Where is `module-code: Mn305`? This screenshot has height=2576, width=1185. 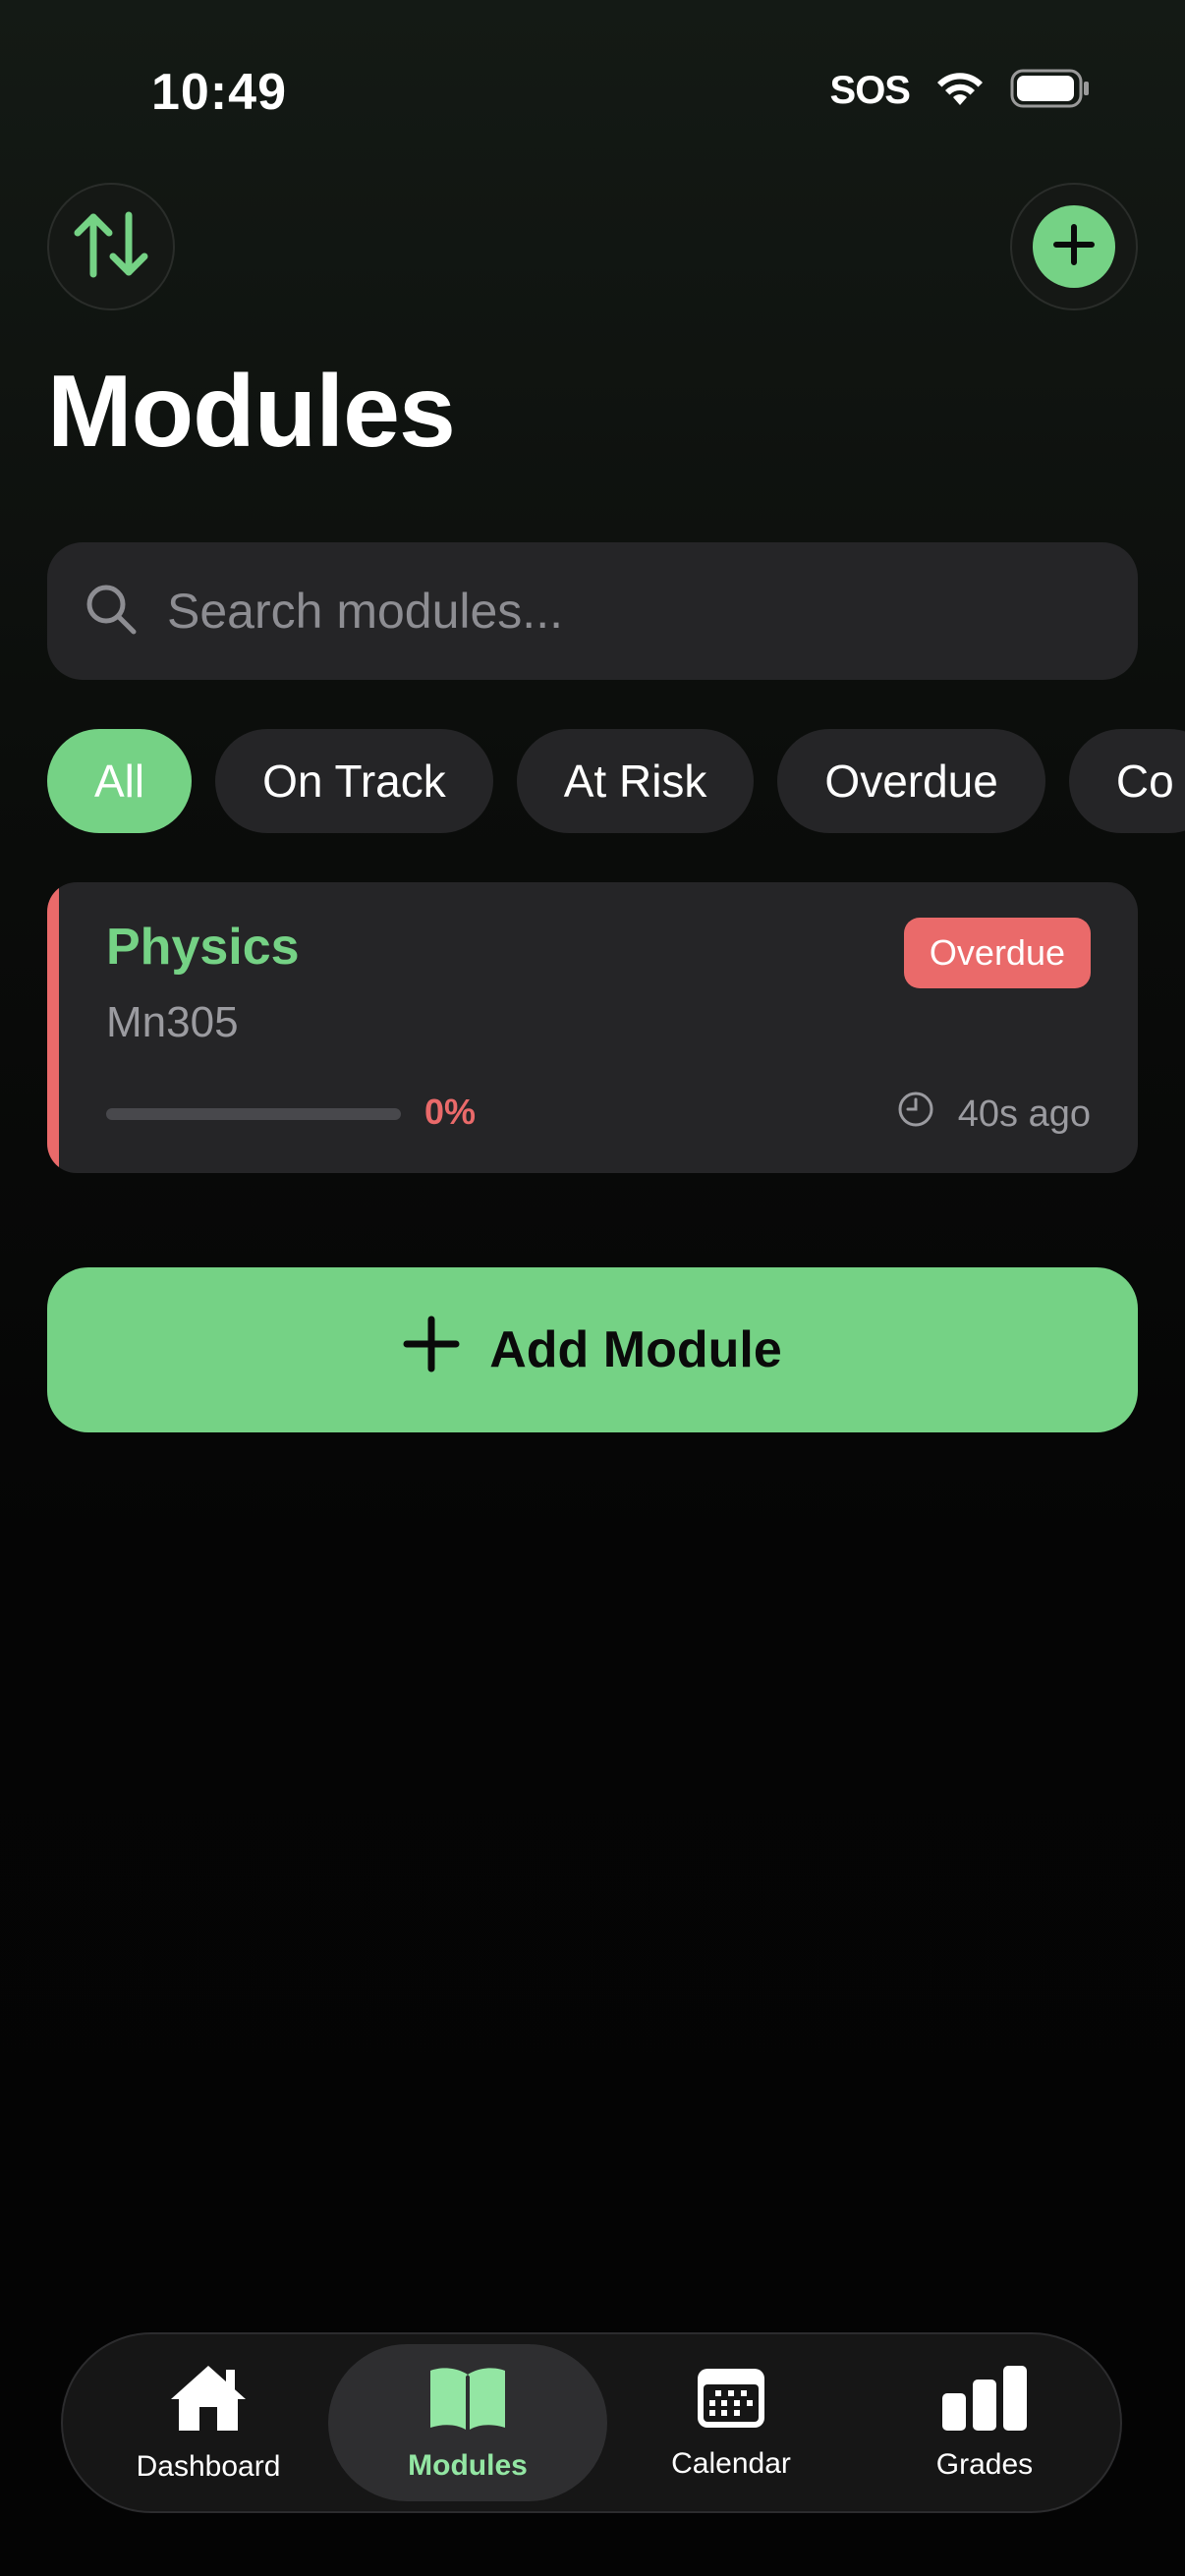
module-code: Mn305 is located at coordinates (172, 1022).